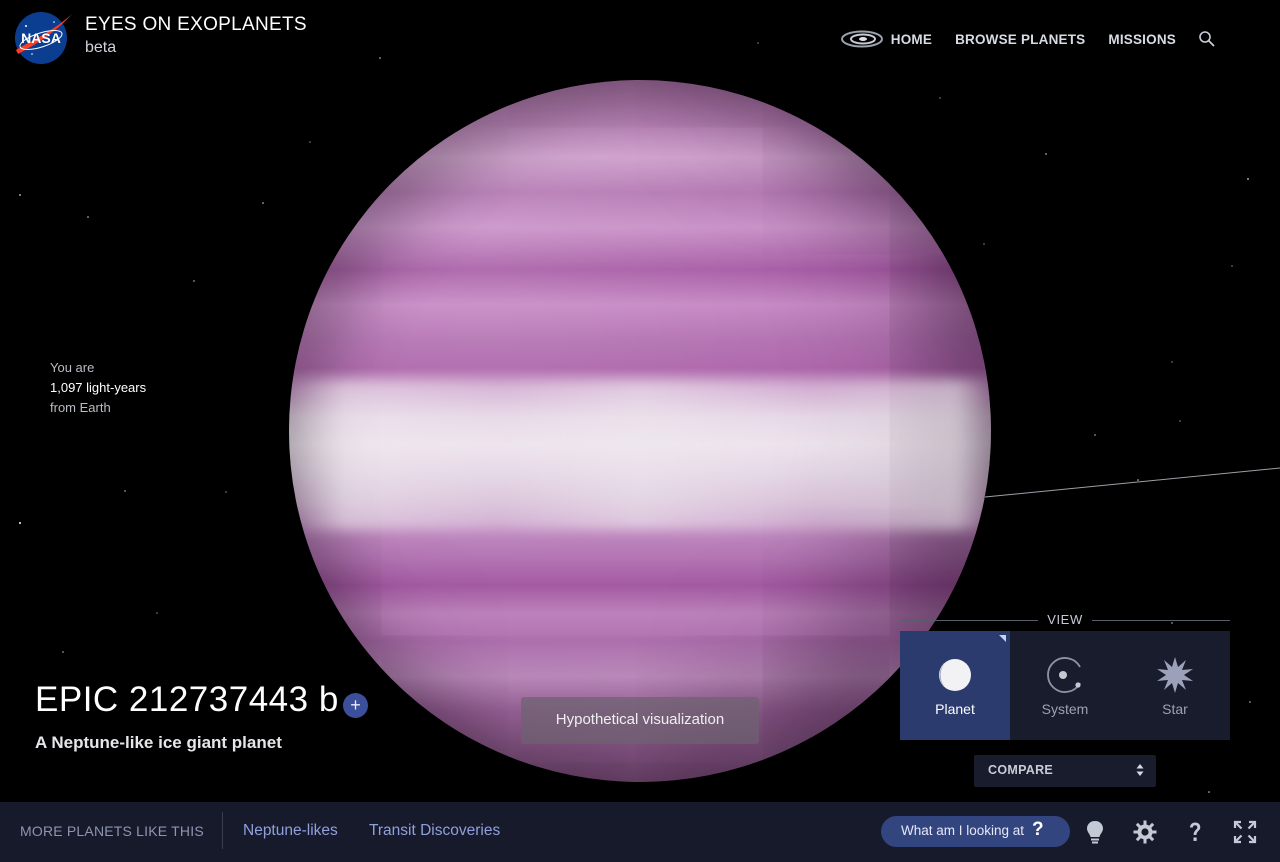  I want to click on search-icon, so click(1207, 39).